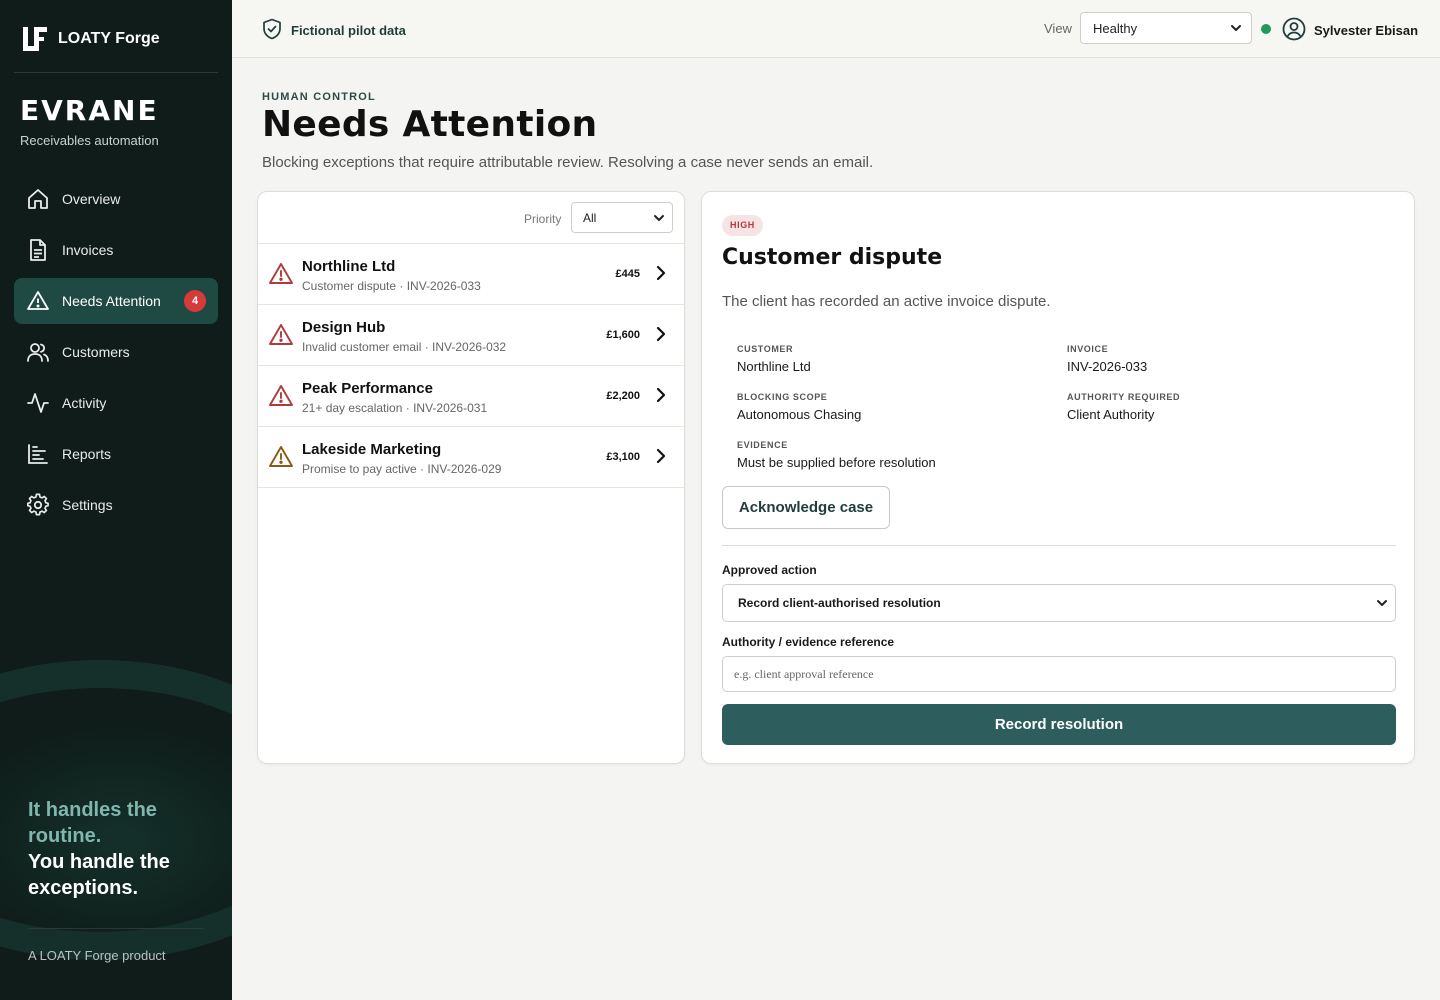 This screenshot has width=1440, height=1000. What do you see at coordinates (367, 388) in the screenshot?
I see `case-name: Peak Performance` at bounding box center [367, 388].